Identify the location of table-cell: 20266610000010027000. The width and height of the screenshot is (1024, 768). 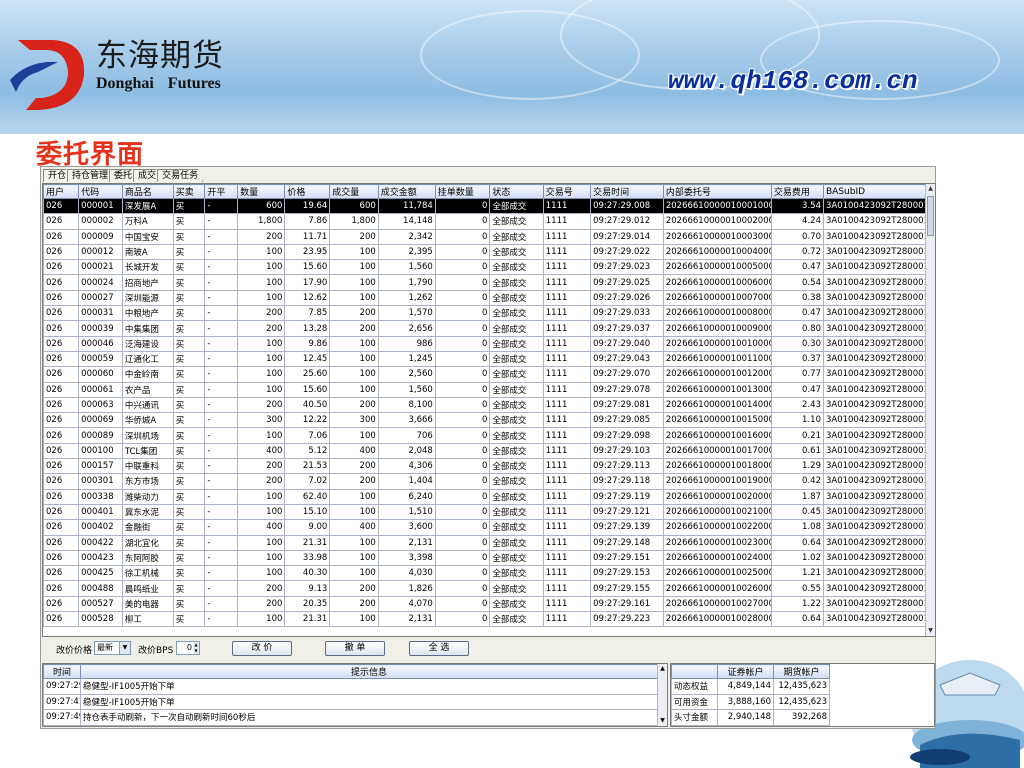
(717, 604).